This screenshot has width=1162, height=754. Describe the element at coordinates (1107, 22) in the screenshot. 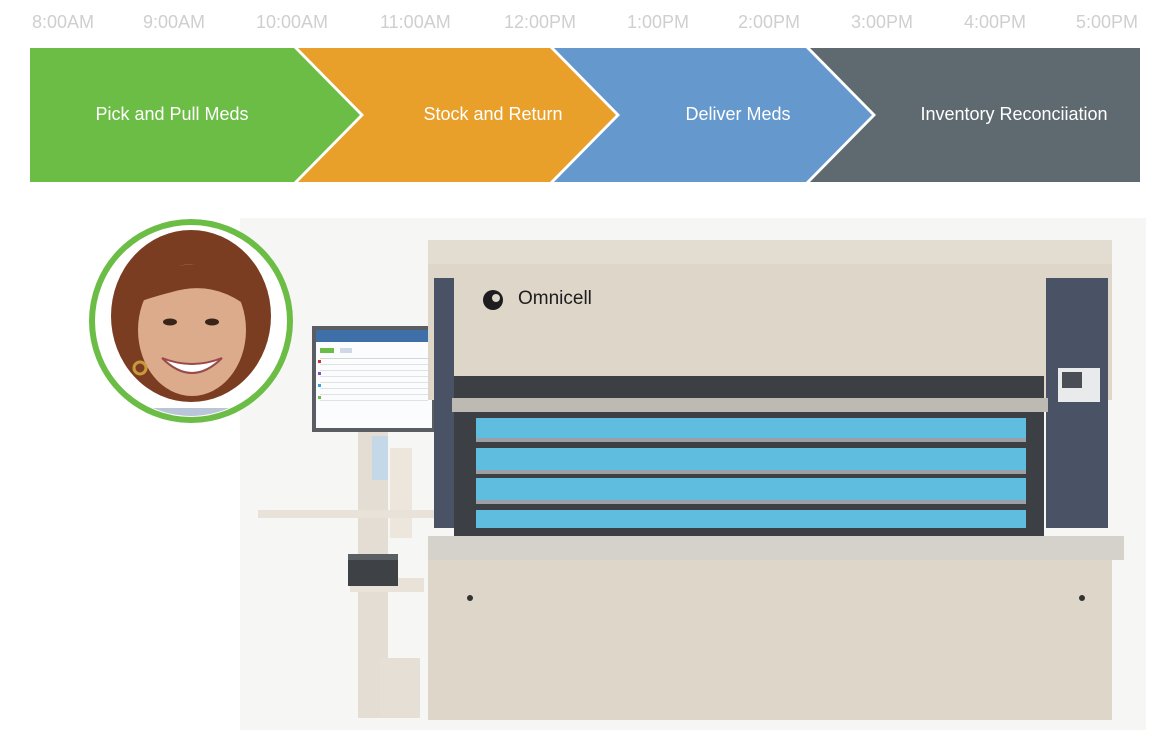

I see `time-label: 5:00PM` at that location.